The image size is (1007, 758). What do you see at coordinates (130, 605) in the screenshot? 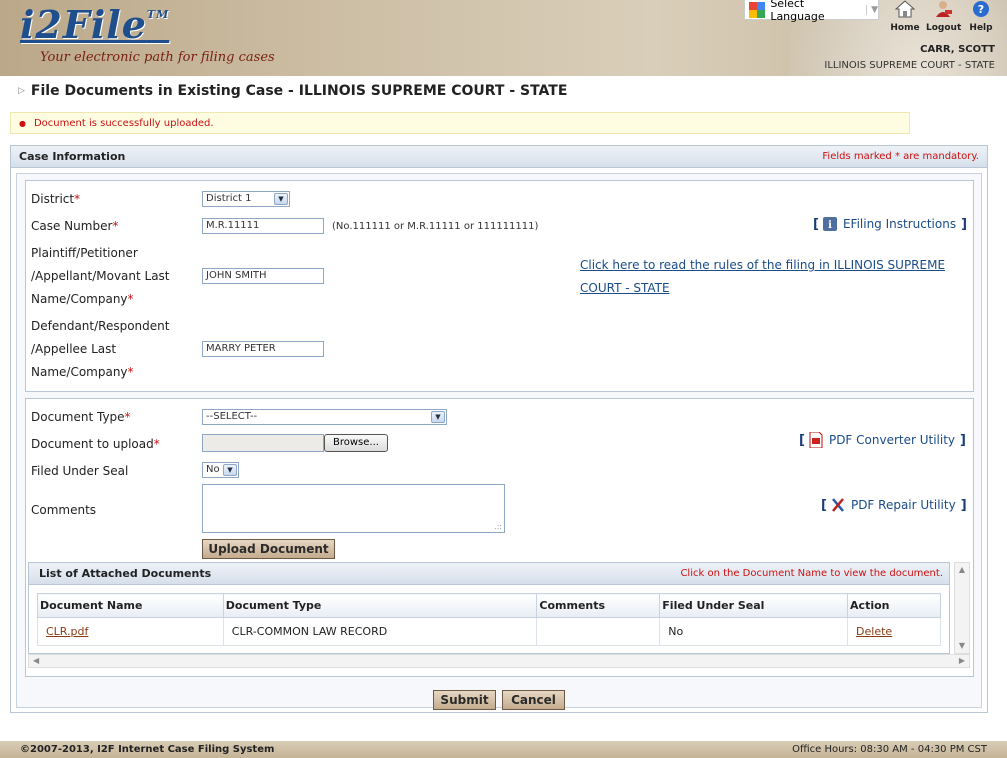
I see `col-document-name: Document Name` at bounding box center [130, 605].